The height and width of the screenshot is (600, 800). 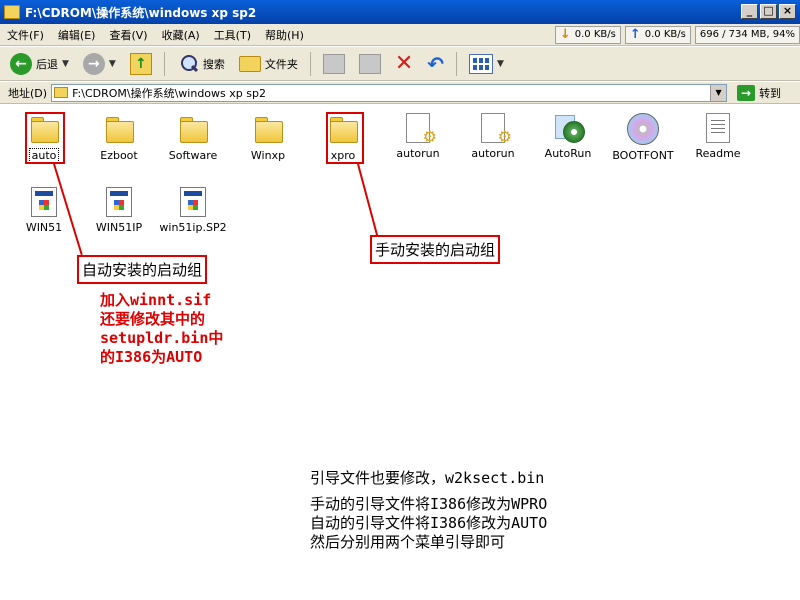 I want to click on file-item: win51ip.SP2, so click(x=193, y=210).